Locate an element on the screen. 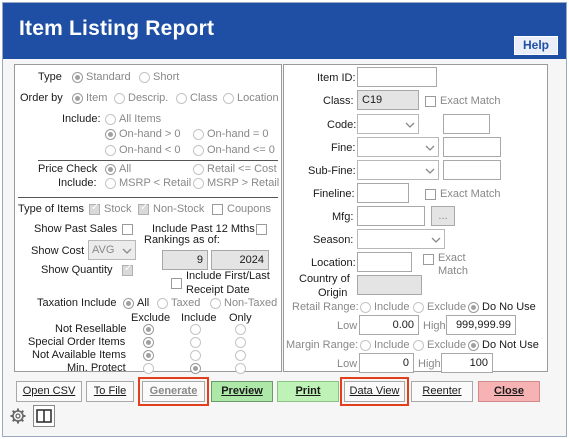  include-onhand-gt0-label: On-hand > 0 is located at coordinates (150, 134).